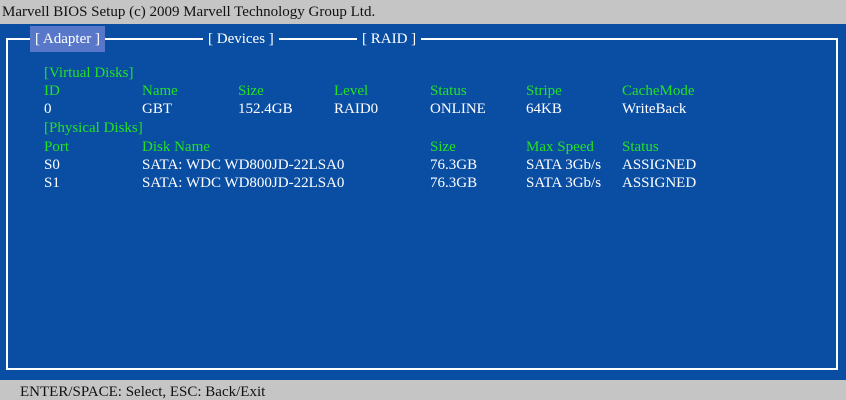 The image size is (846, 400). Describe the element at coordinates (423, 390) in the screenshot. I see `status-bar: ENTER/SPACE: Select, ESC: Back/Exit` at that location.